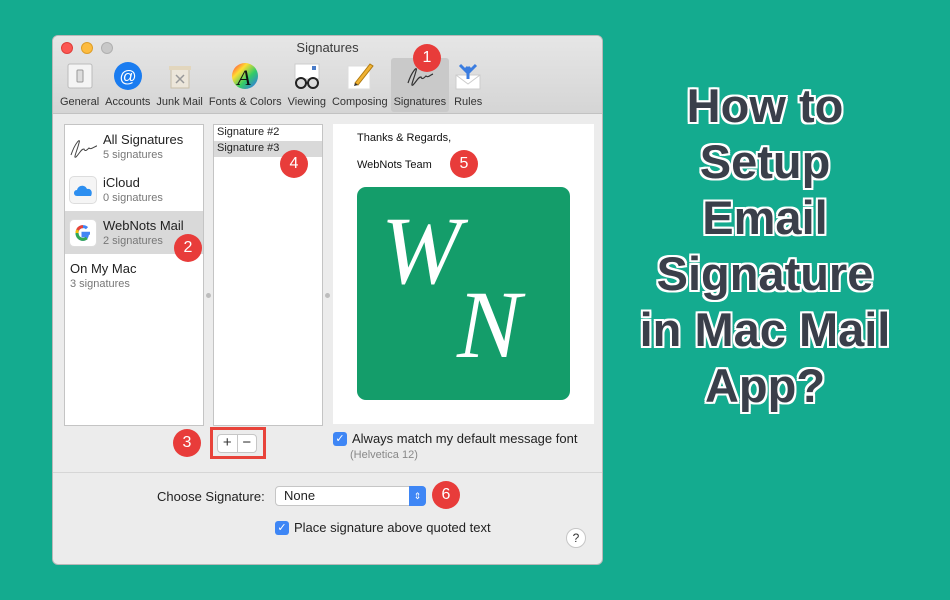  What do you see at coordinates (134, 189) in the screenshot?
I see `account-item-icloud: iCloud 0 signatures` at bounding box center [134, 189].